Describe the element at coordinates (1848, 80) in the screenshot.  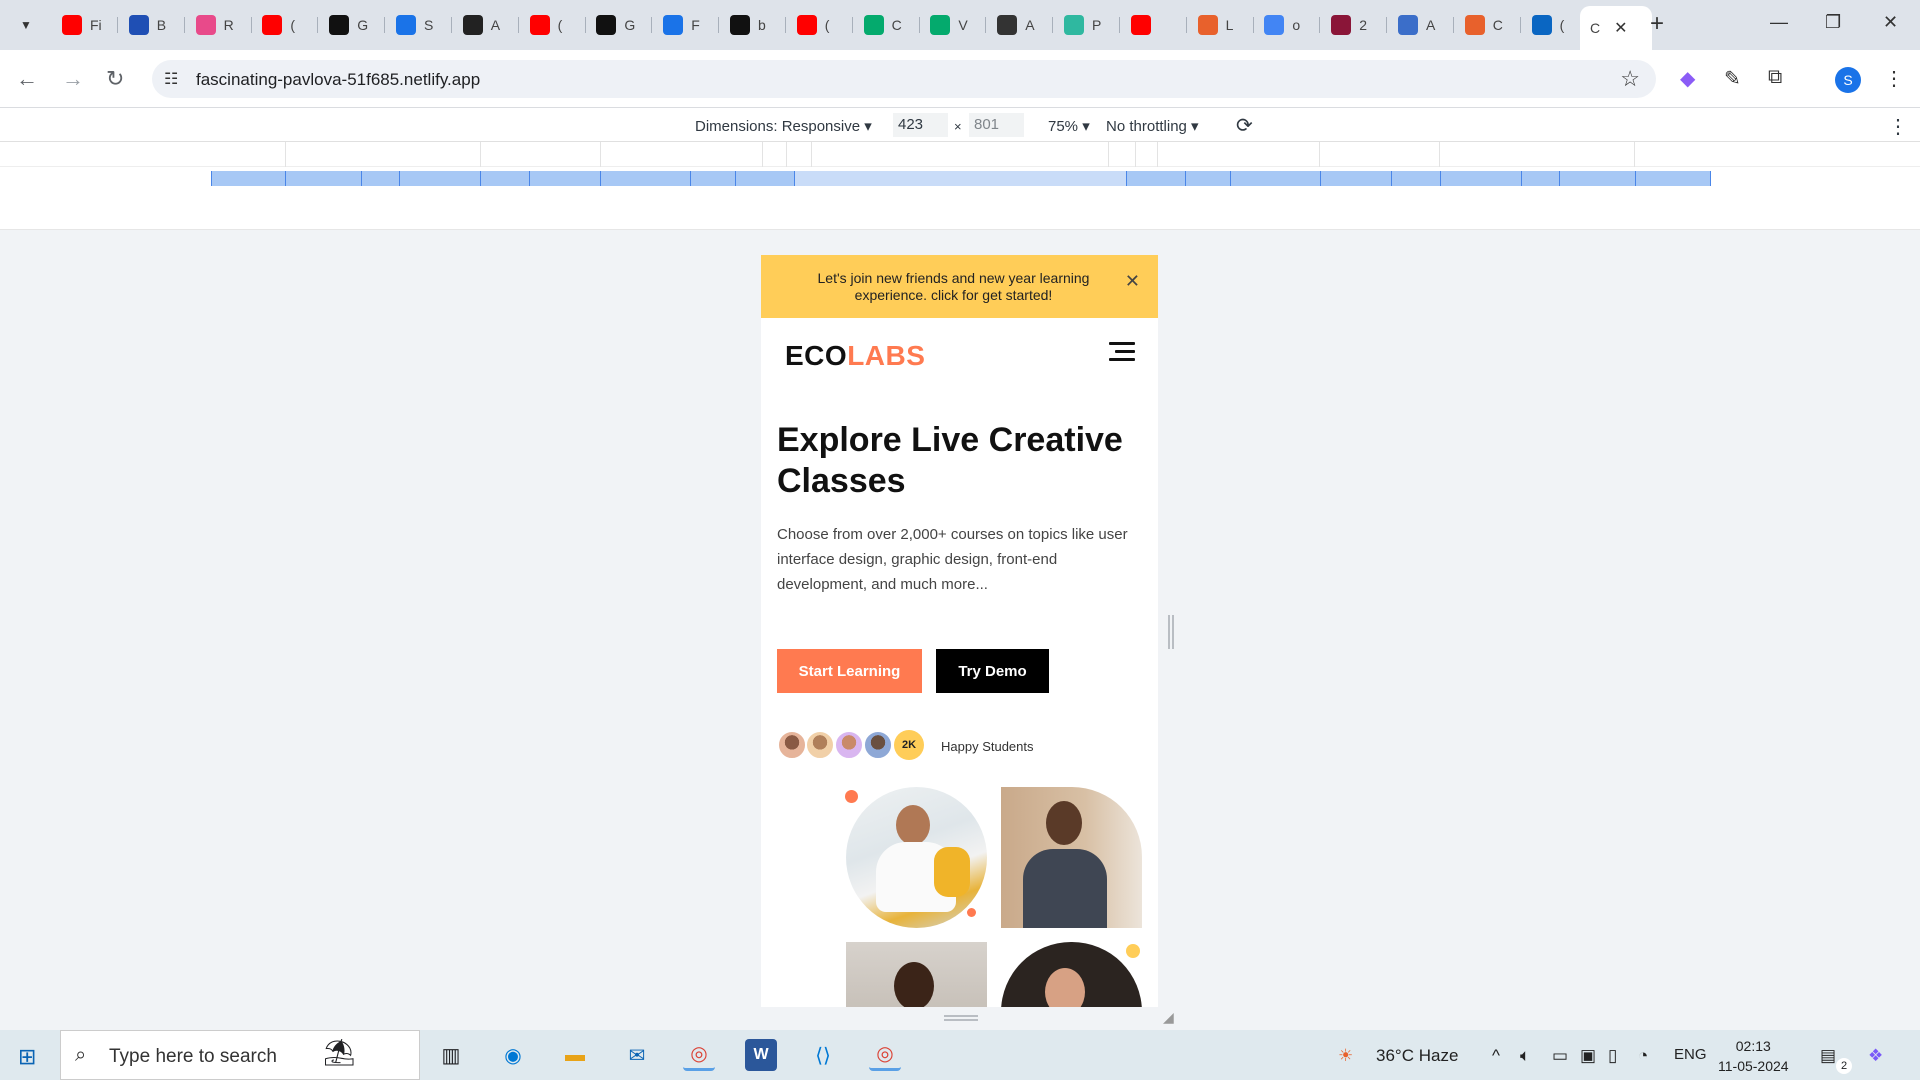
I see `profile-avatar: S` at that location.